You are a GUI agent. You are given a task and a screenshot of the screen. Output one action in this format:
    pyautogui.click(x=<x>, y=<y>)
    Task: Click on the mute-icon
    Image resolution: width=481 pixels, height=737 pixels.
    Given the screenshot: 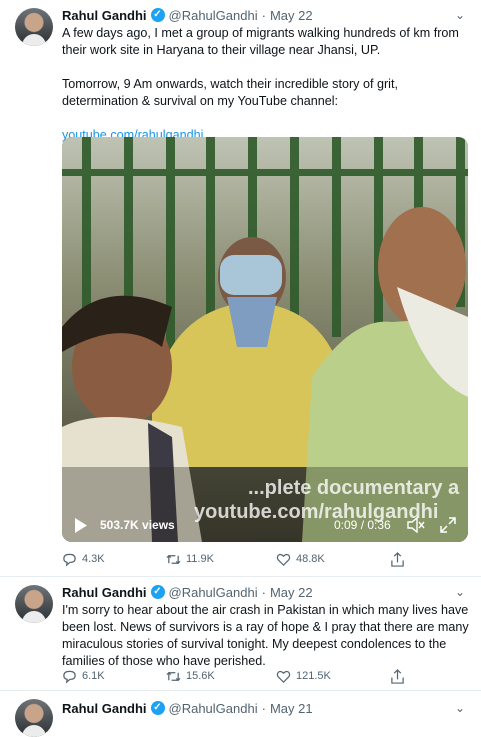 What is the action you would take?
    pyautogui.click(x=416, y=525)
    